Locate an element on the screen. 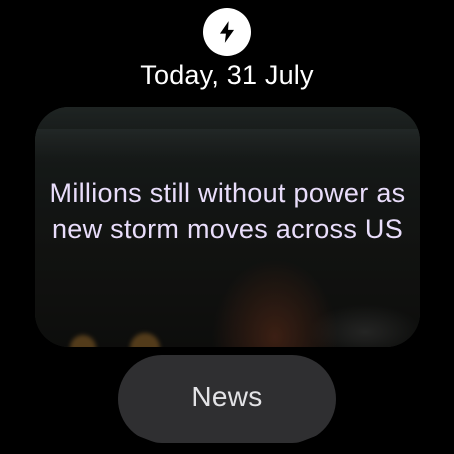 This screenshot has height=454, width=454. lightning-bolt-glyph is located at coordinates (227, 32).